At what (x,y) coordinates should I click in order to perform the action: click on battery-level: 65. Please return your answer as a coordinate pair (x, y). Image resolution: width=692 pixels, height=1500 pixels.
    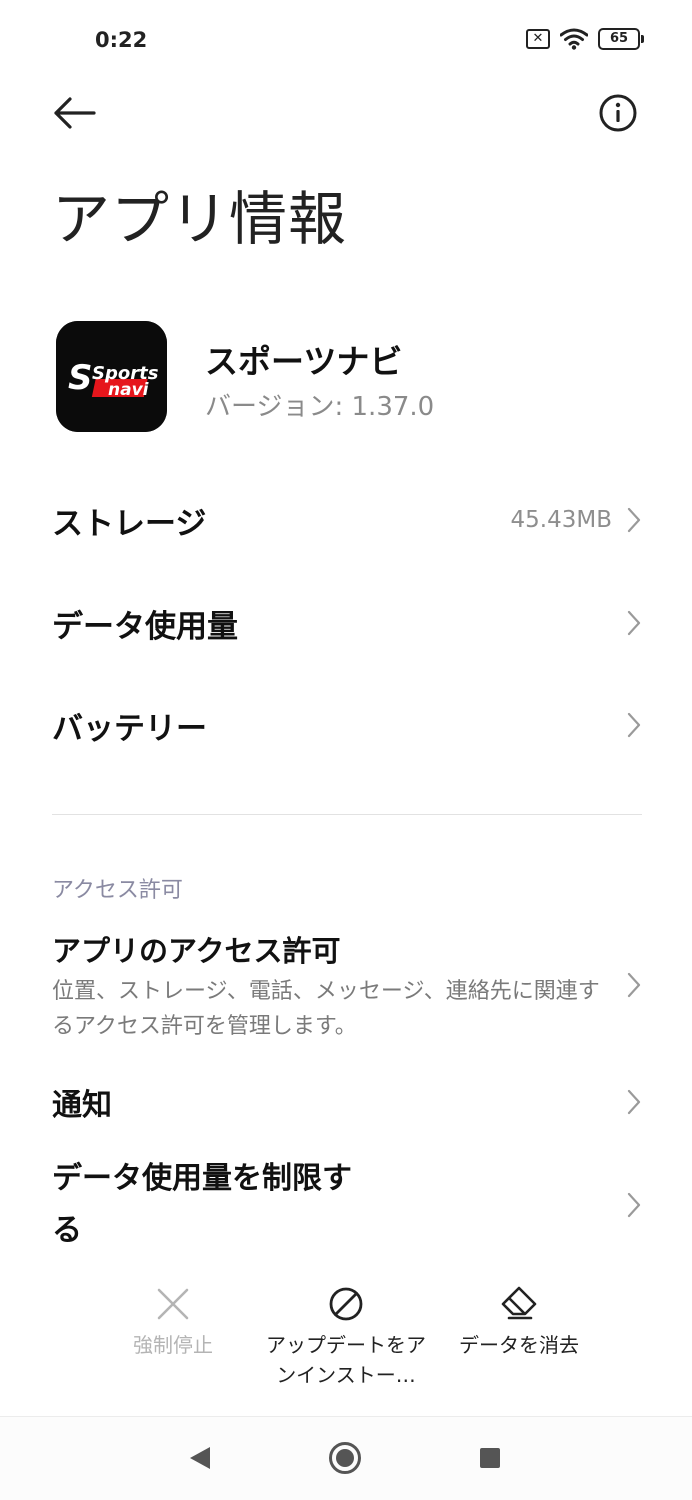
    Looking at the image, I should click on (619, 39).